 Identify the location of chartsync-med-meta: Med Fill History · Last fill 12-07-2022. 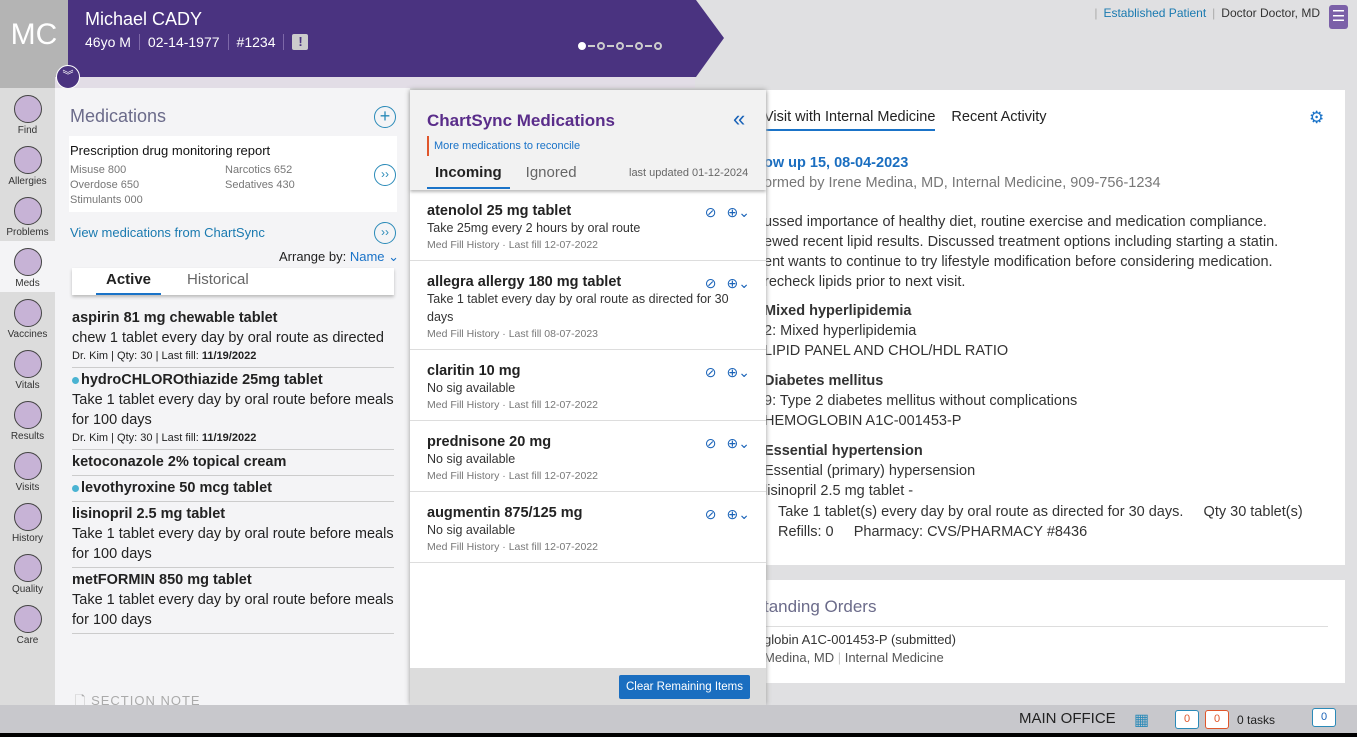
(512, 476).